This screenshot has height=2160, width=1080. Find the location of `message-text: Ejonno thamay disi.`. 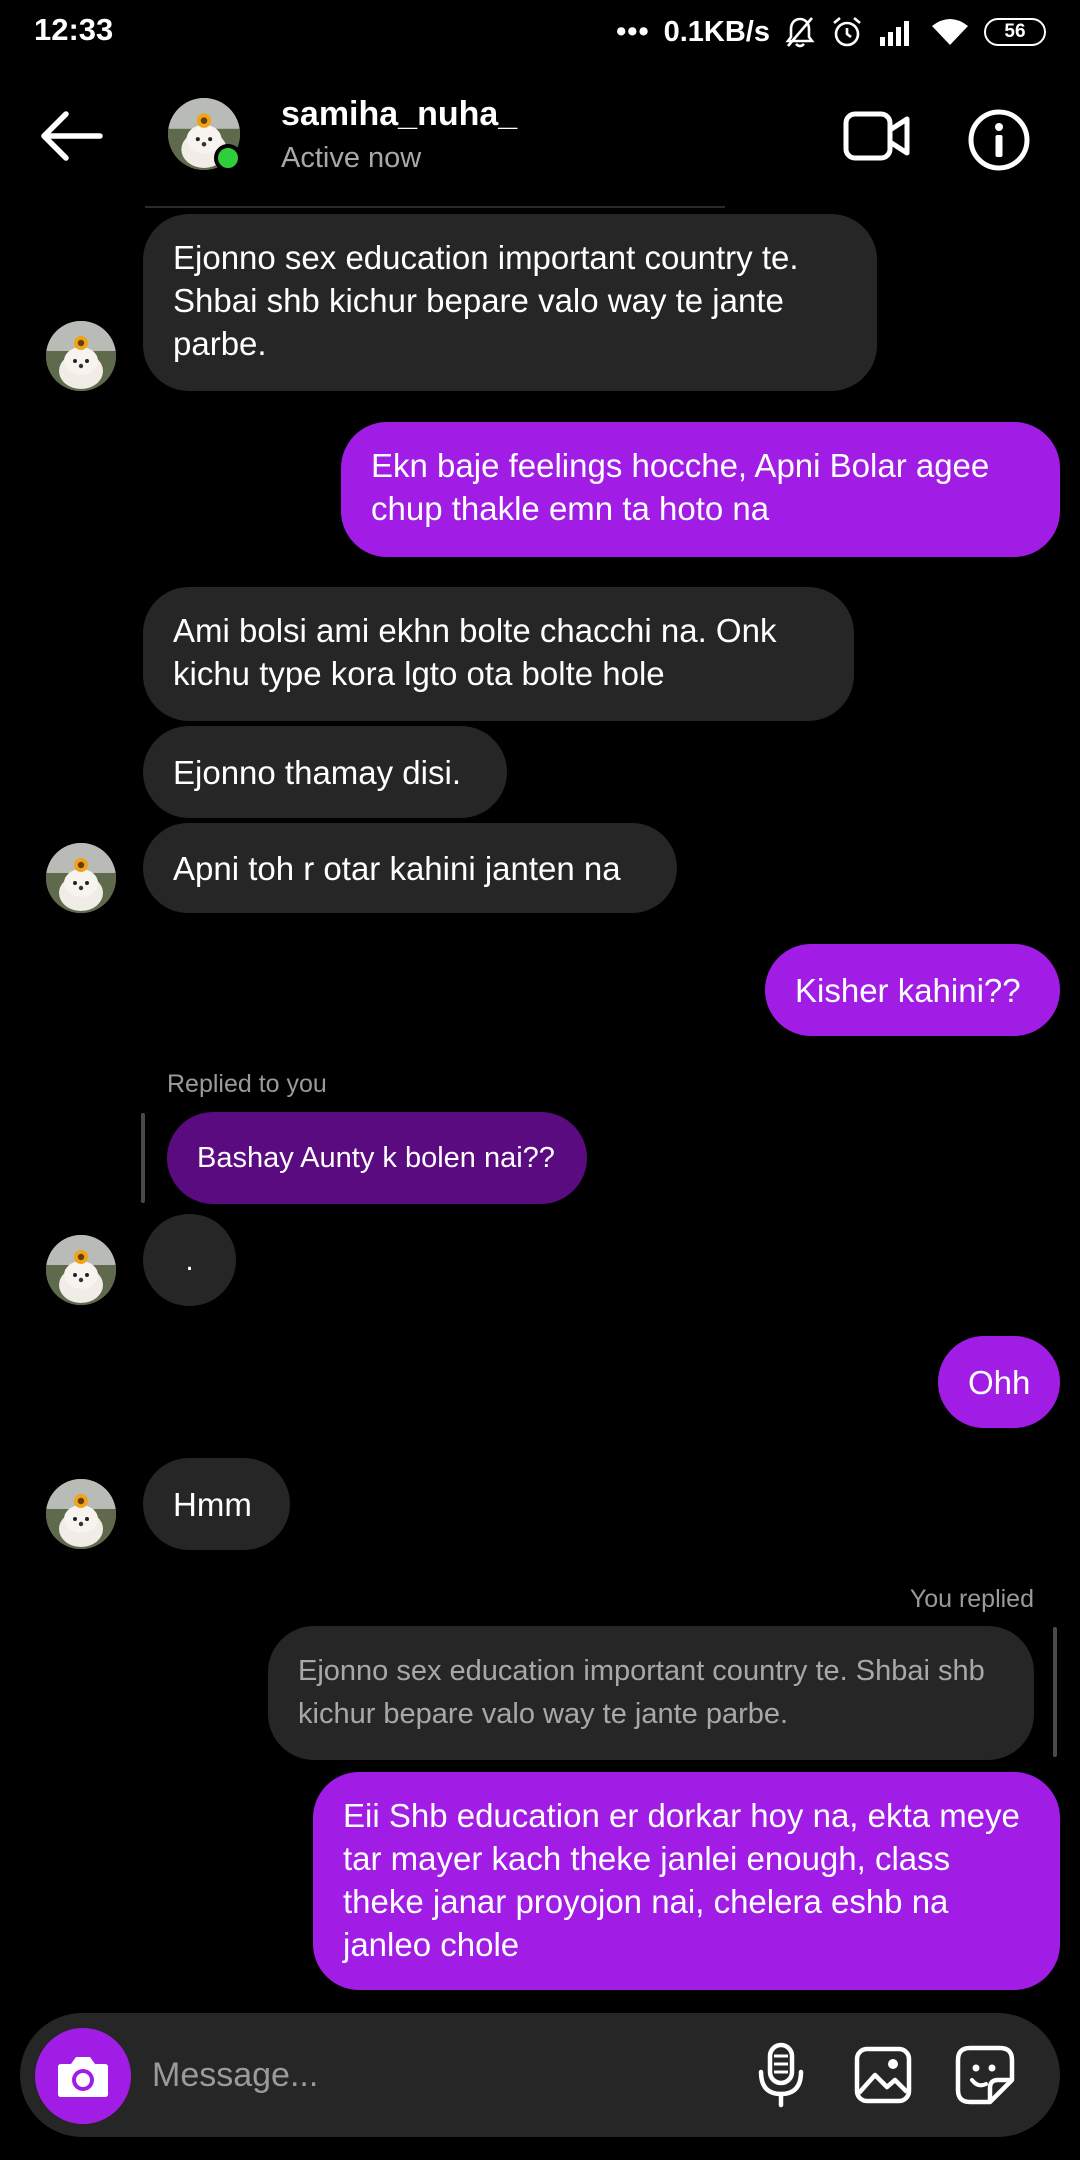

message-text: Ejonno thamay disi. is located at coordinates (317, 772).